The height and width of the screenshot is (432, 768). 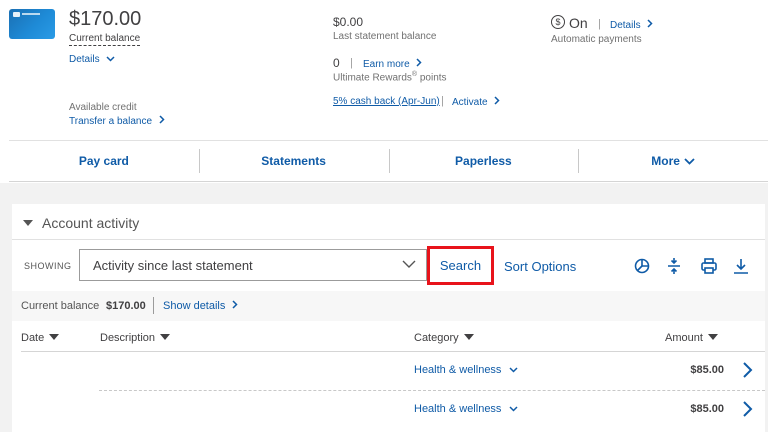 What do you see at coordinates (540, 266) in the screenshot?
I see `sort-options-button: Sort Options` at bounding box center [540, 266].